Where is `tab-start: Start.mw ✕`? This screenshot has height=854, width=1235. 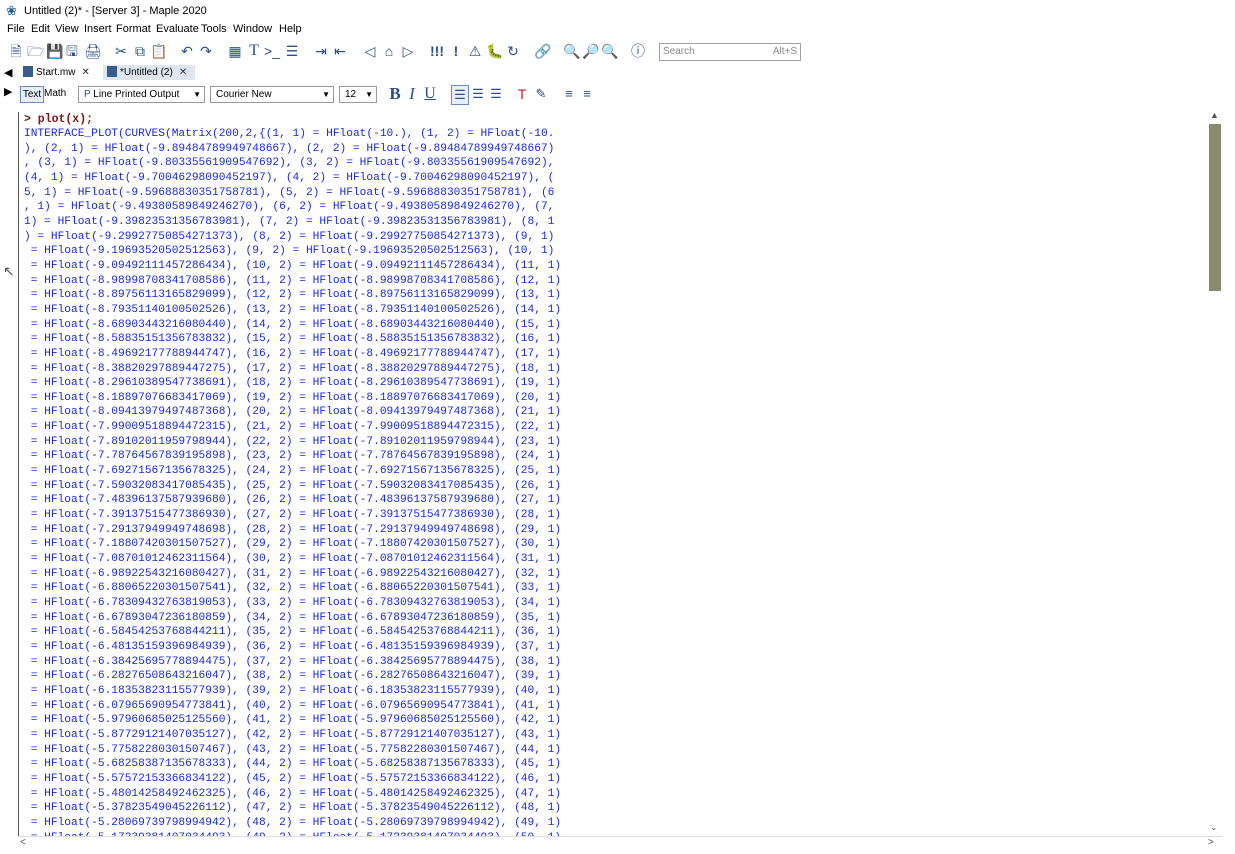
tab-start: Start.mw ✕ is located at coordinates (60, 72).